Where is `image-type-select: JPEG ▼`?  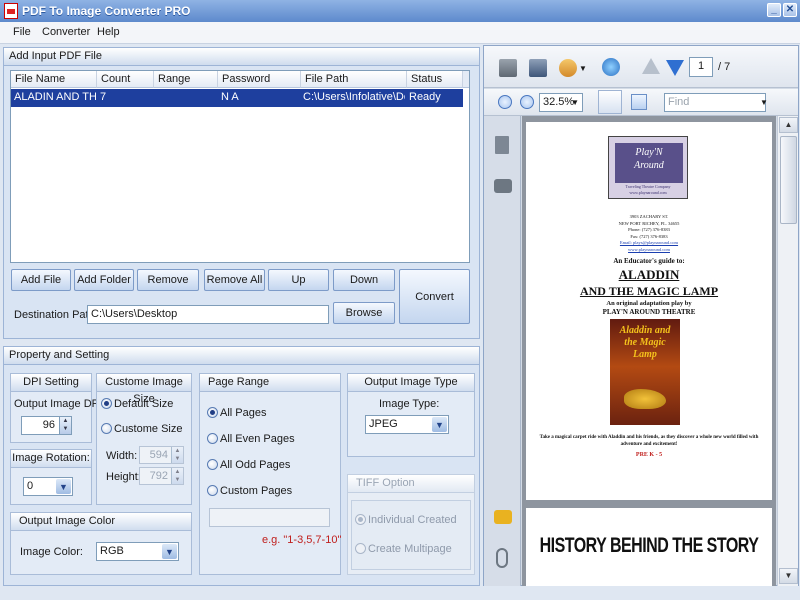
image-type-select: JPEG ▼ is located at coordinates (407, 424).